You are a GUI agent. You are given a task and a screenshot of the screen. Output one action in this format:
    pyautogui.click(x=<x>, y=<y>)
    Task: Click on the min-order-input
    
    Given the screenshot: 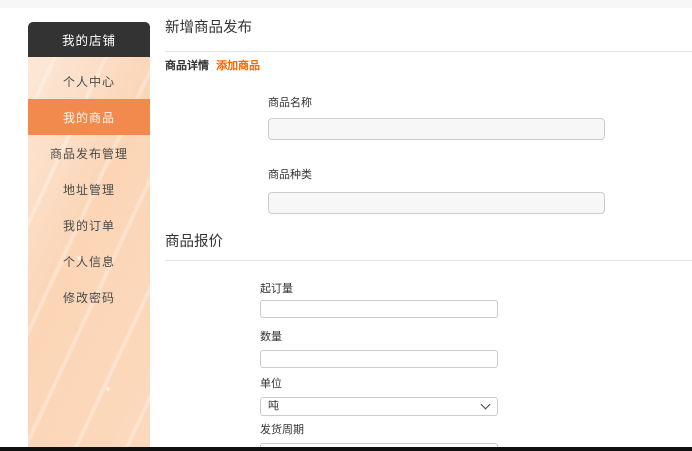 What is the action you would take?
    pyautogui.click(x=379, y=309)
    